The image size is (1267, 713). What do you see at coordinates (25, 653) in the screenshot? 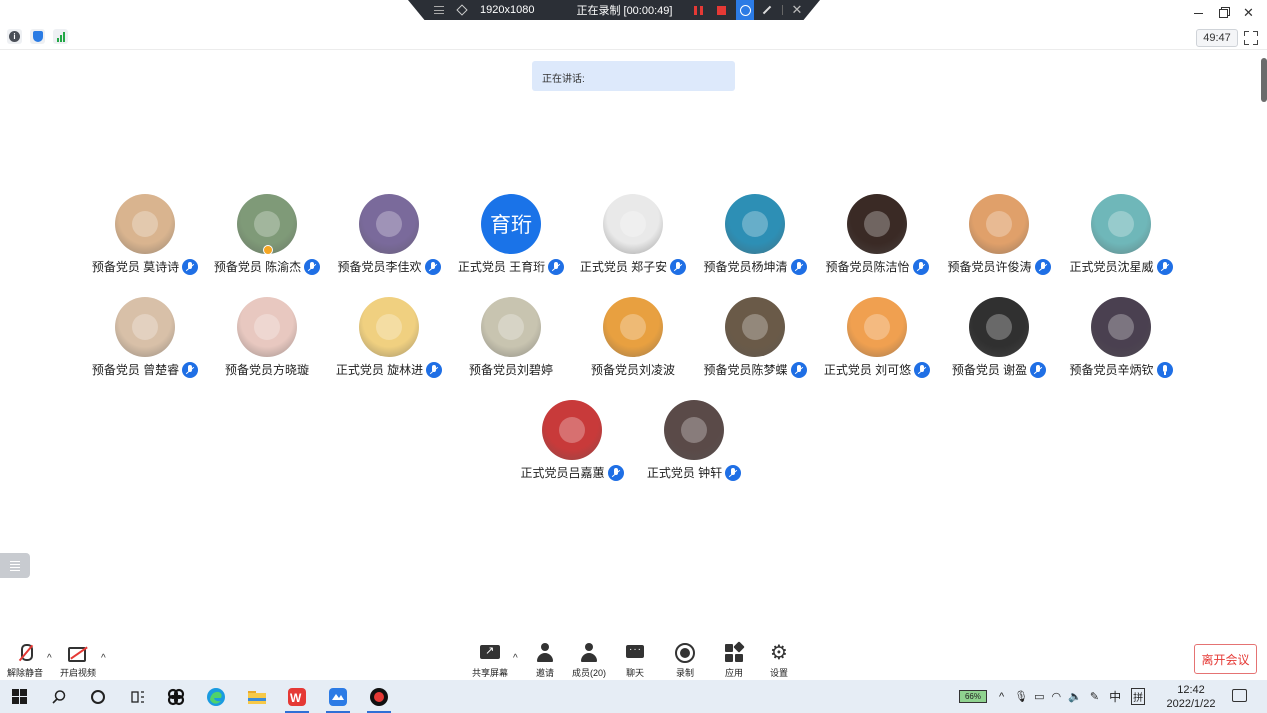
I see `mic-off-icon` at bounding box center [25, 653].